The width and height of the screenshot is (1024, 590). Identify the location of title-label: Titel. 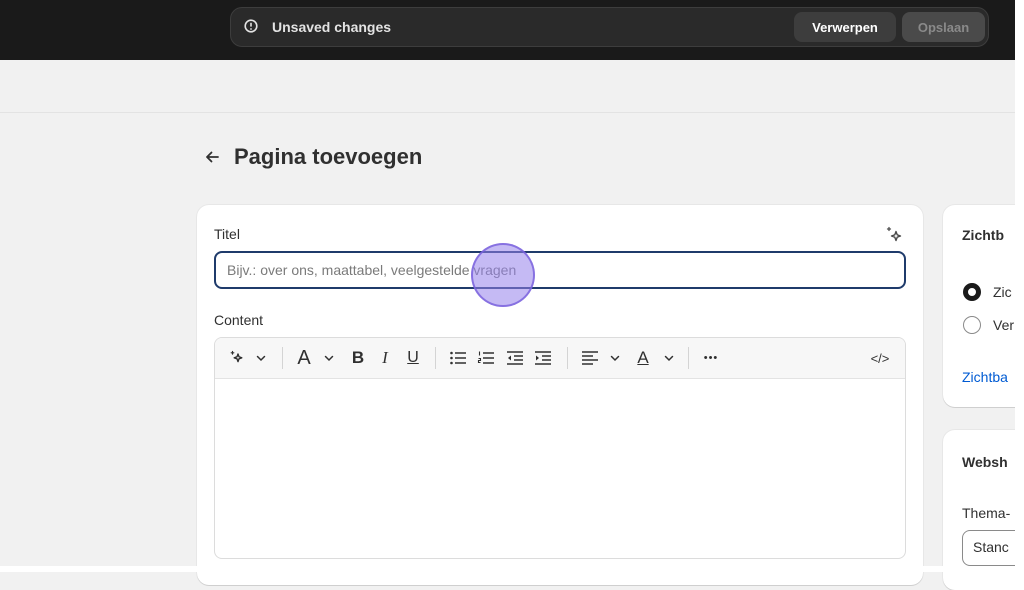
(227, 234).